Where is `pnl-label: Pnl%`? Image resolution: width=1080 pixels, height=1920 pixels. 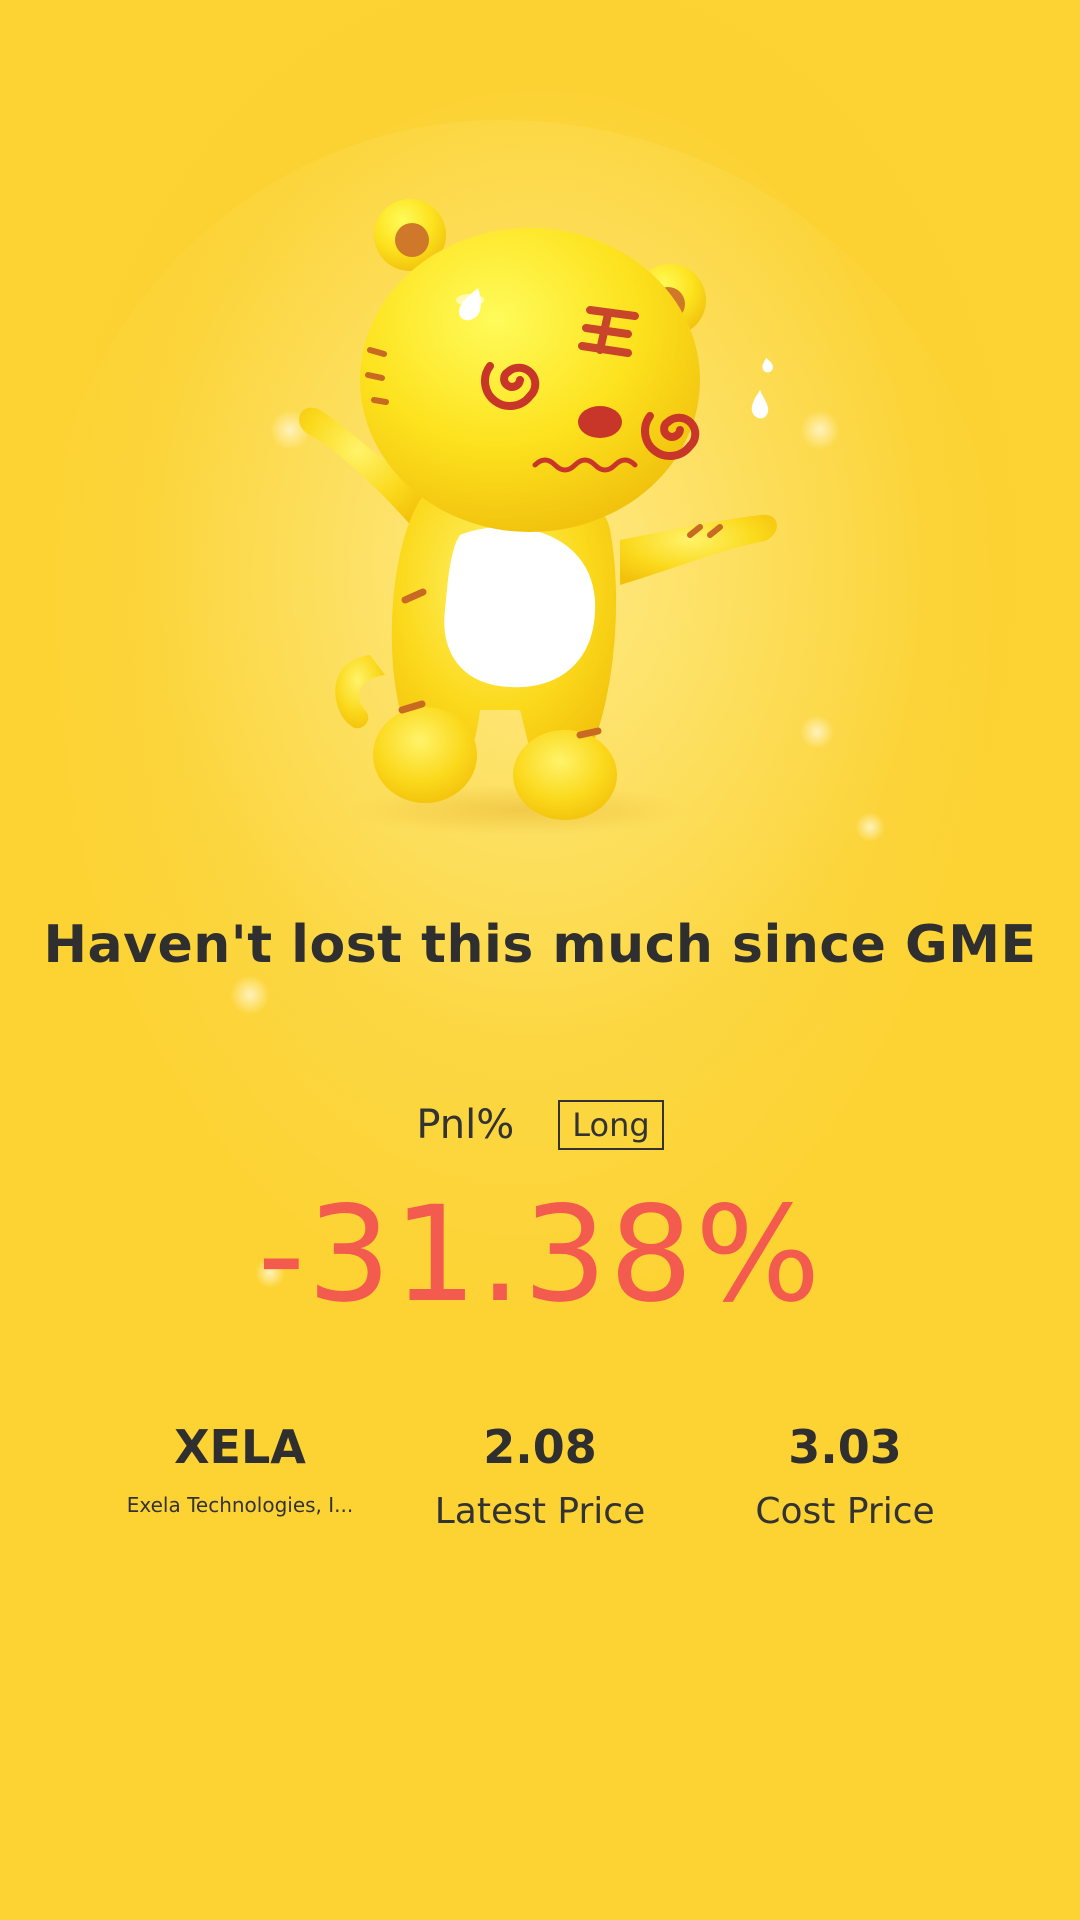
pnl-label: Pnl% is located at coordinates (465, 1125).